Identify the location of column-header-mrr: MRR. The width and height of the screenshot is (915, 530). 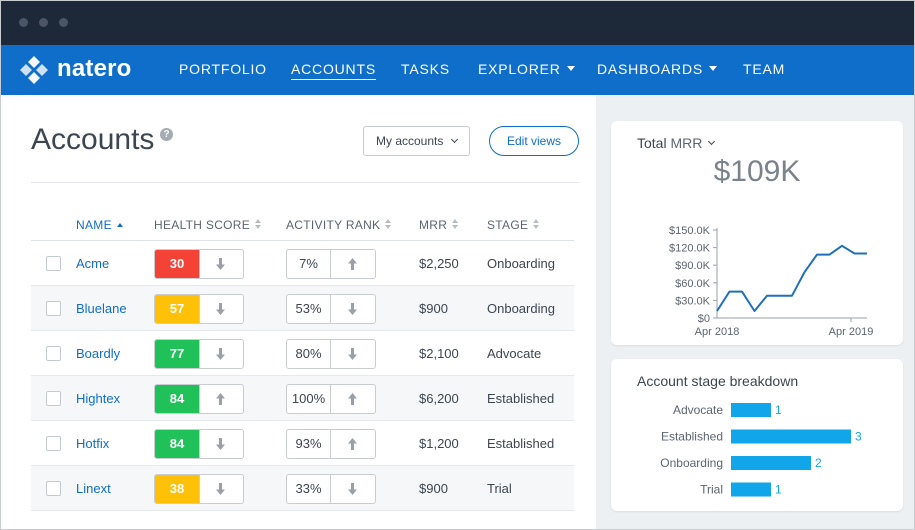
(439, 225).